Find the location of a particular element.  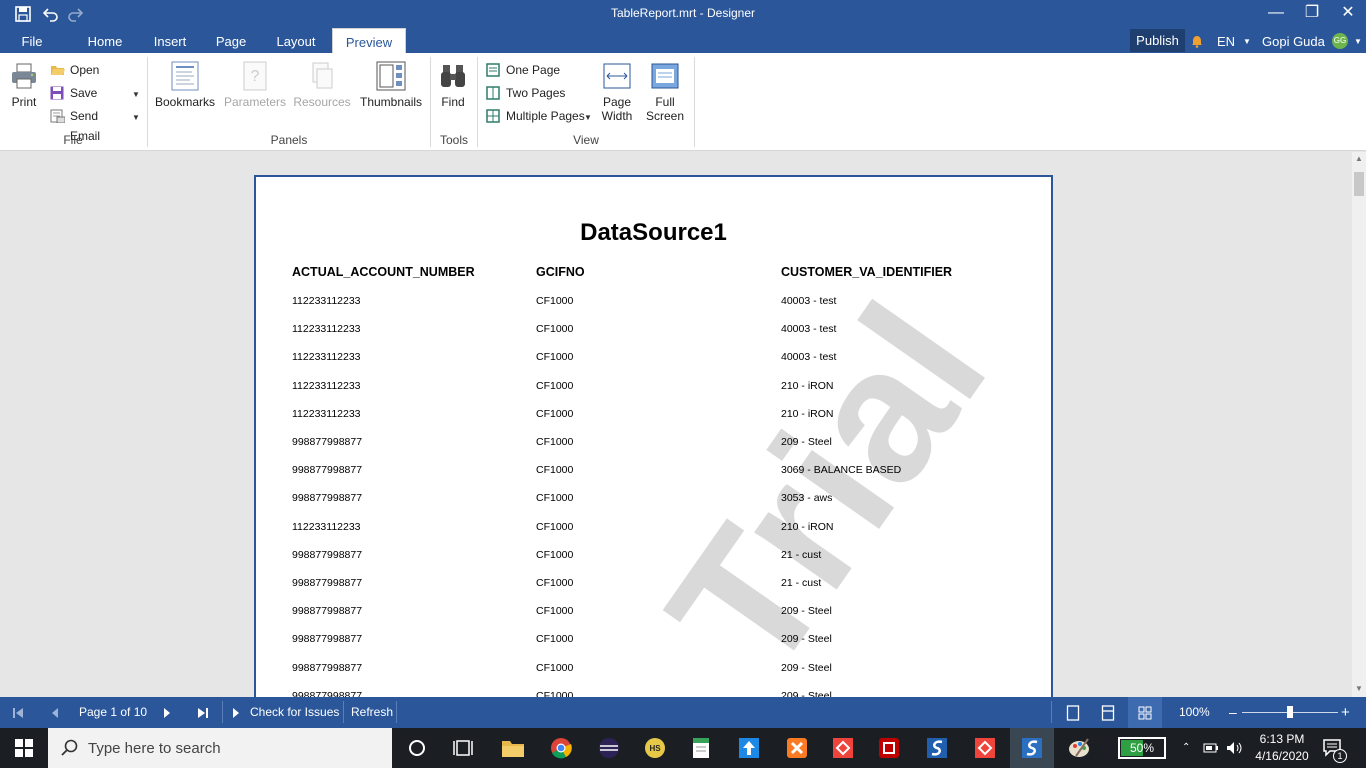

language-selector: EN is located at coordinates (1226, 40).